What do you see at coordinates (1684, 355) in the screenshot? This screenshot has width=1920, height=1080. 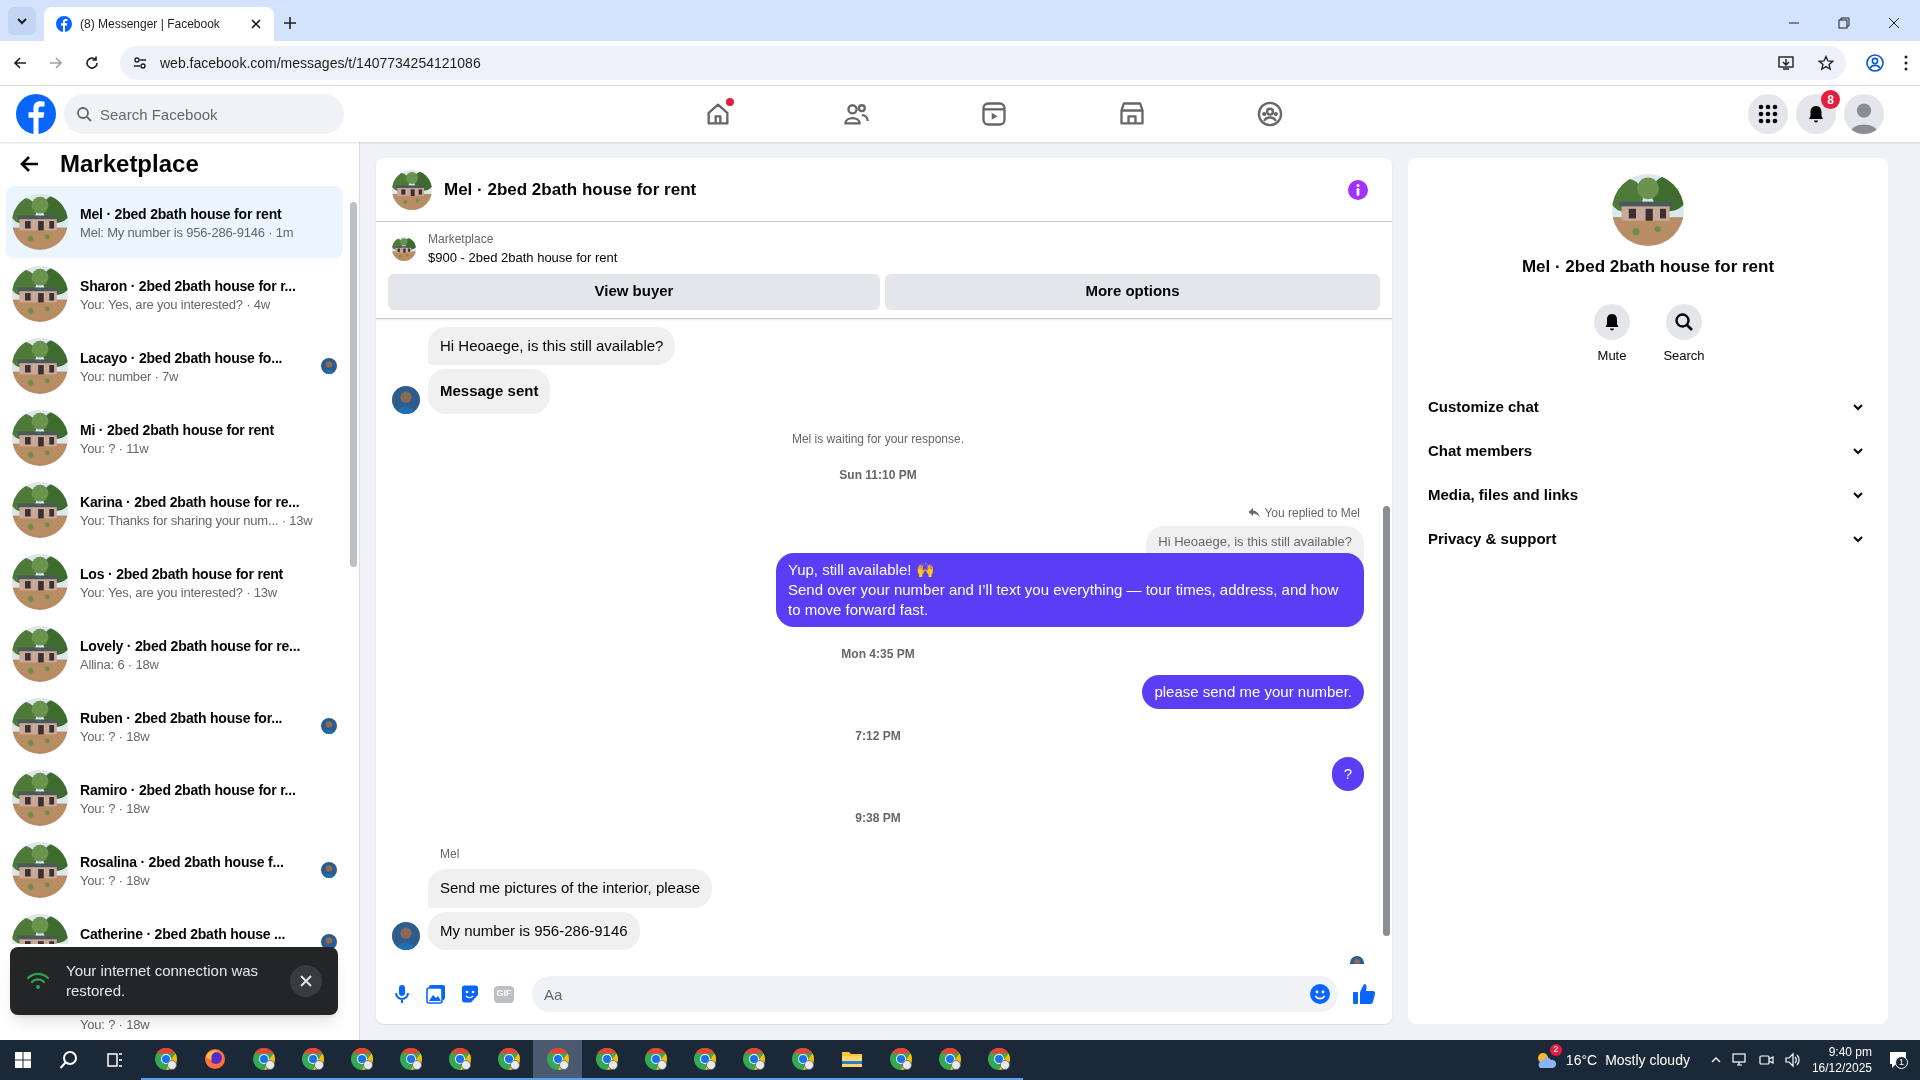 I see `action-label: Search` at bounding box center [1684, 355].